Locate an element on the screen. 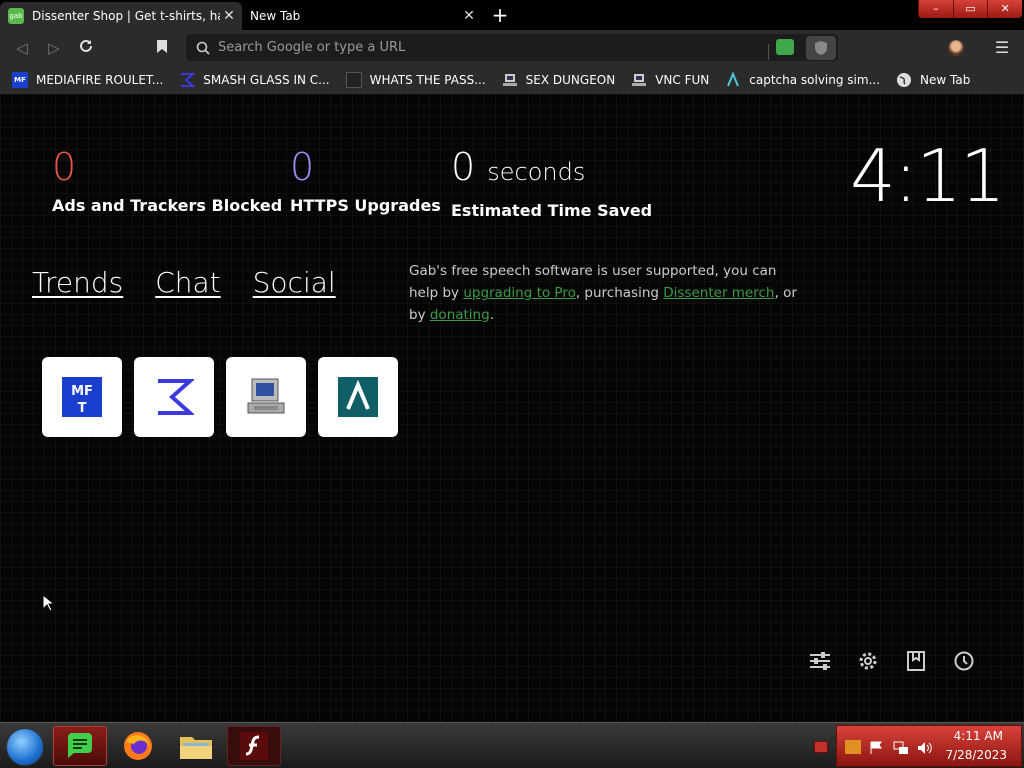 This screenshot has width=1024, height=768. stat-https-upgrades: 0 HTTPS Upgrades is located at coordinates (365, 179).